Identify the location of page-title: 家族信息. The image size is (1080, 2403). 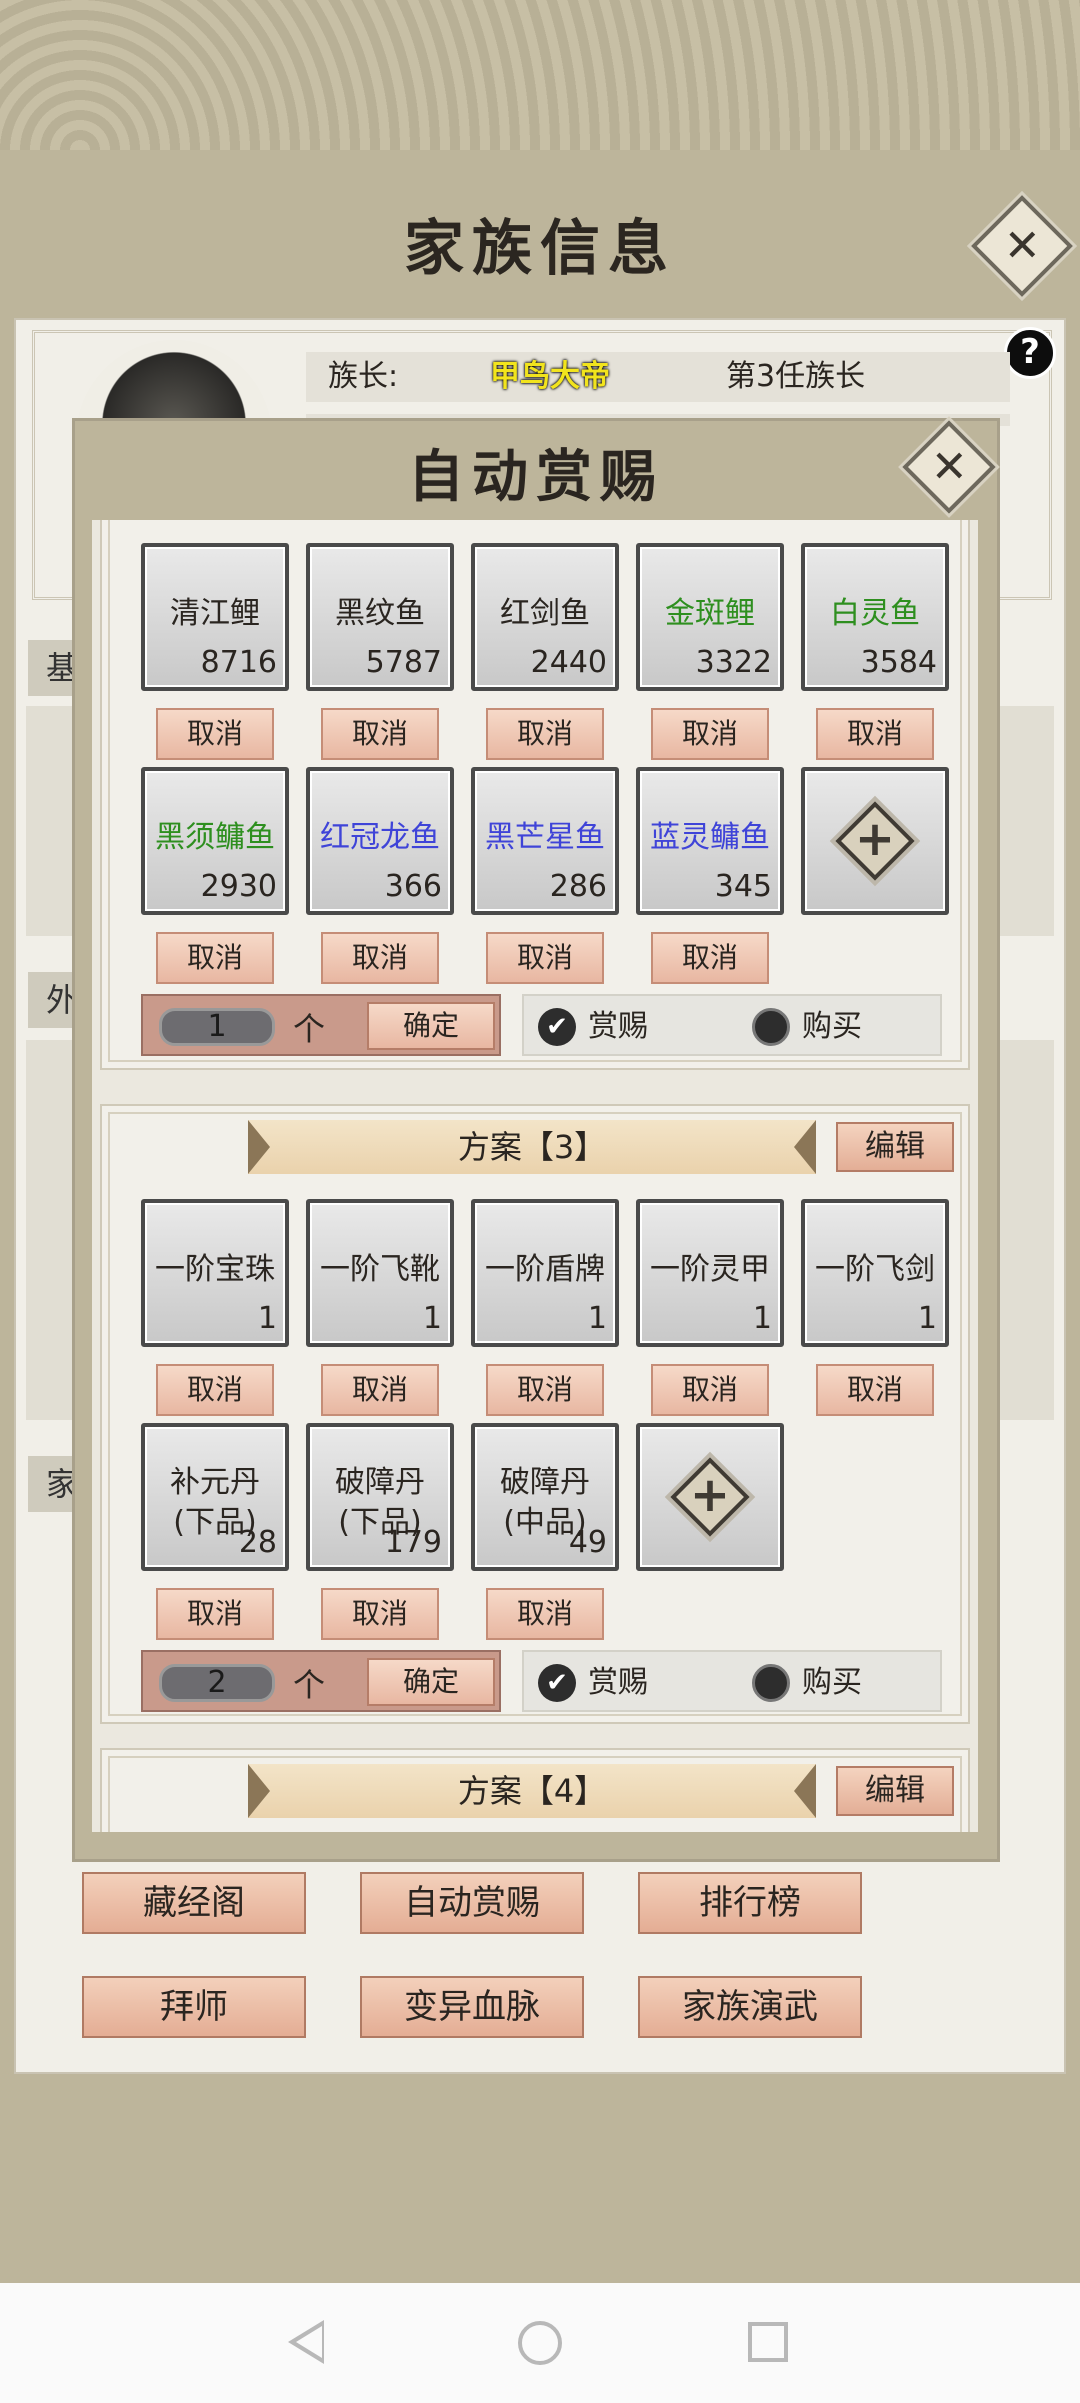
(540, 249).